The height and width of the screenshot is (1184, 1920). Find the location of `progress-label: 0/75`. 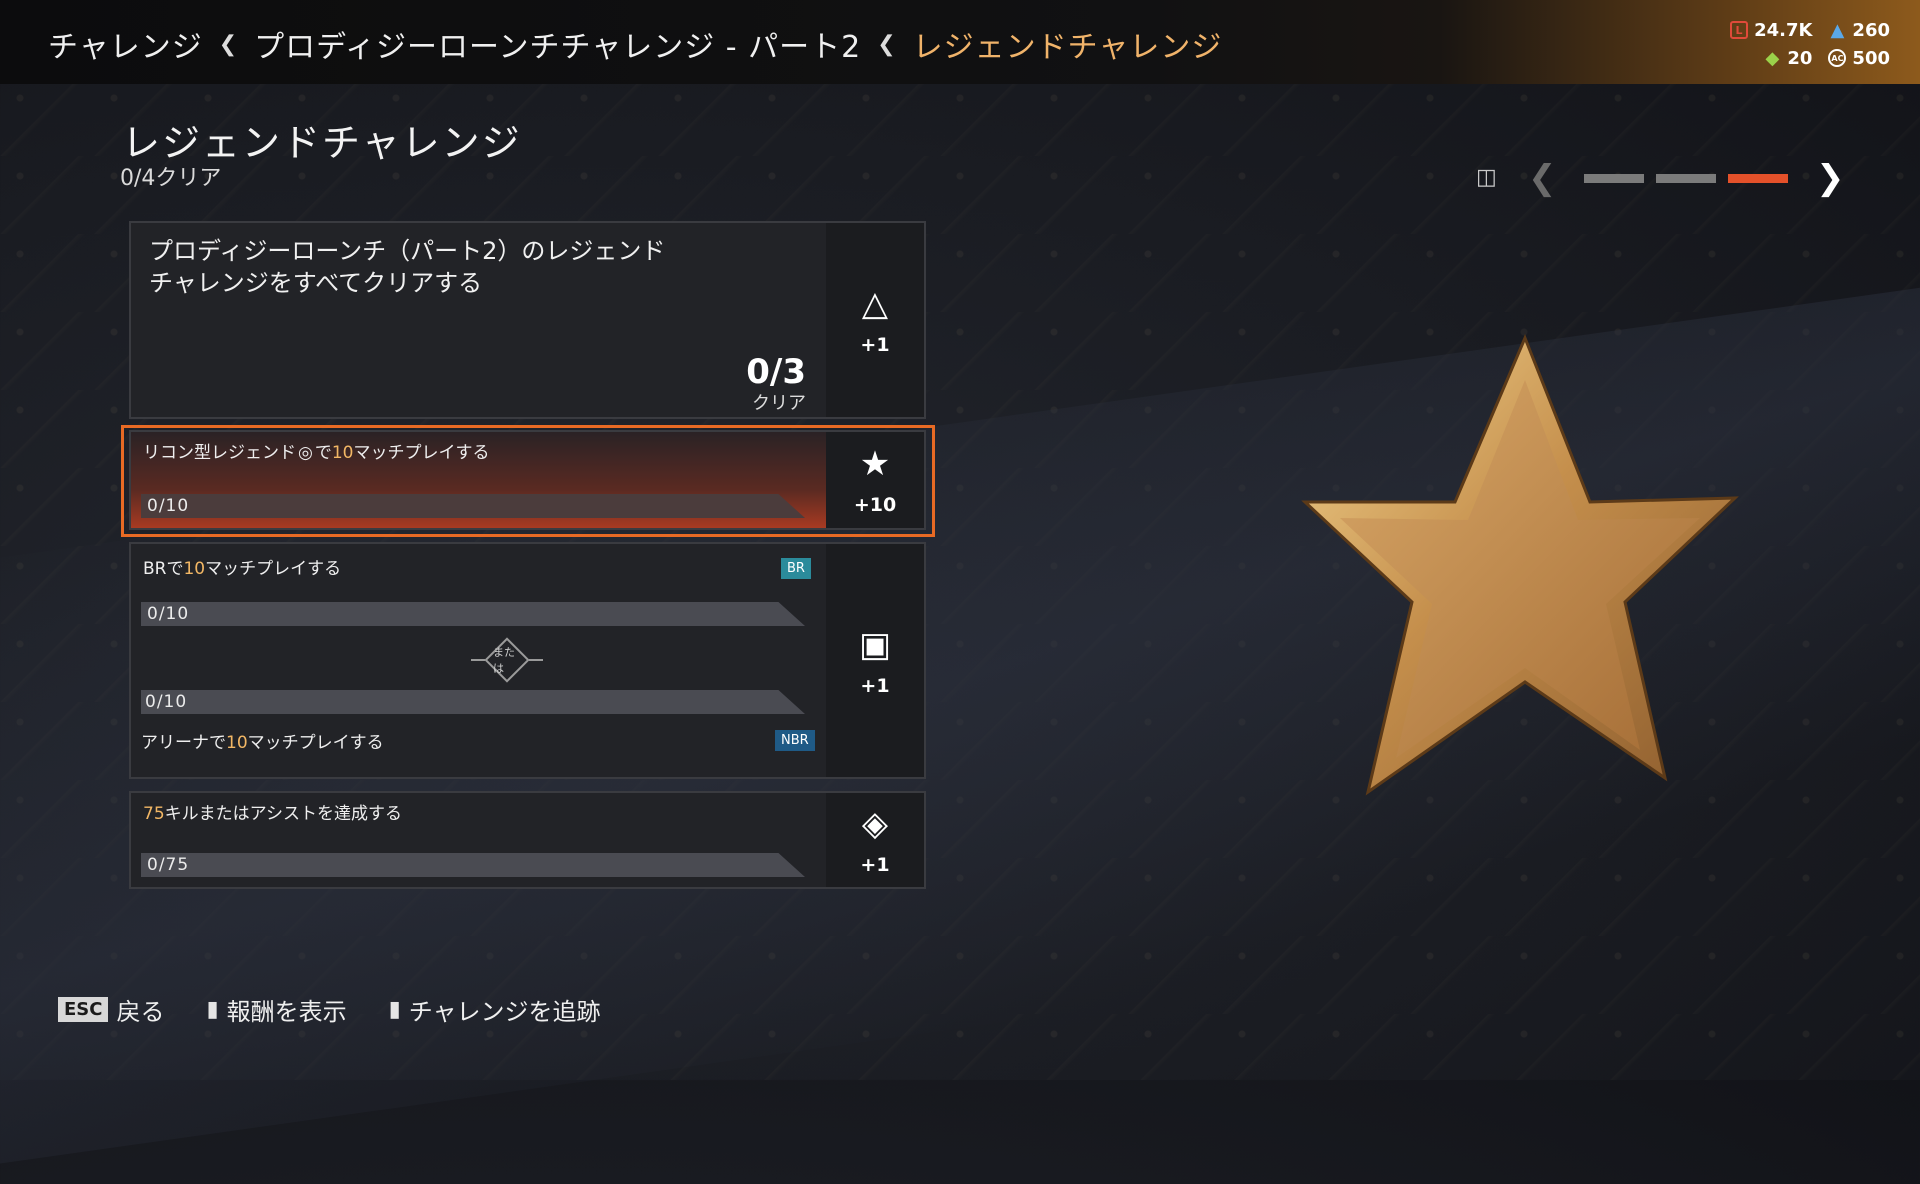

progress-label: 0/75 is located at coordinates (168, 865).